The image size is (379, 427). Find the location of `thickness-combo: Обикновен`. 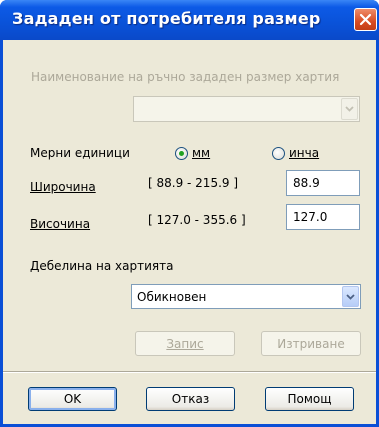

thickness-combo: Обикновен is located at coordinates (246, 296).